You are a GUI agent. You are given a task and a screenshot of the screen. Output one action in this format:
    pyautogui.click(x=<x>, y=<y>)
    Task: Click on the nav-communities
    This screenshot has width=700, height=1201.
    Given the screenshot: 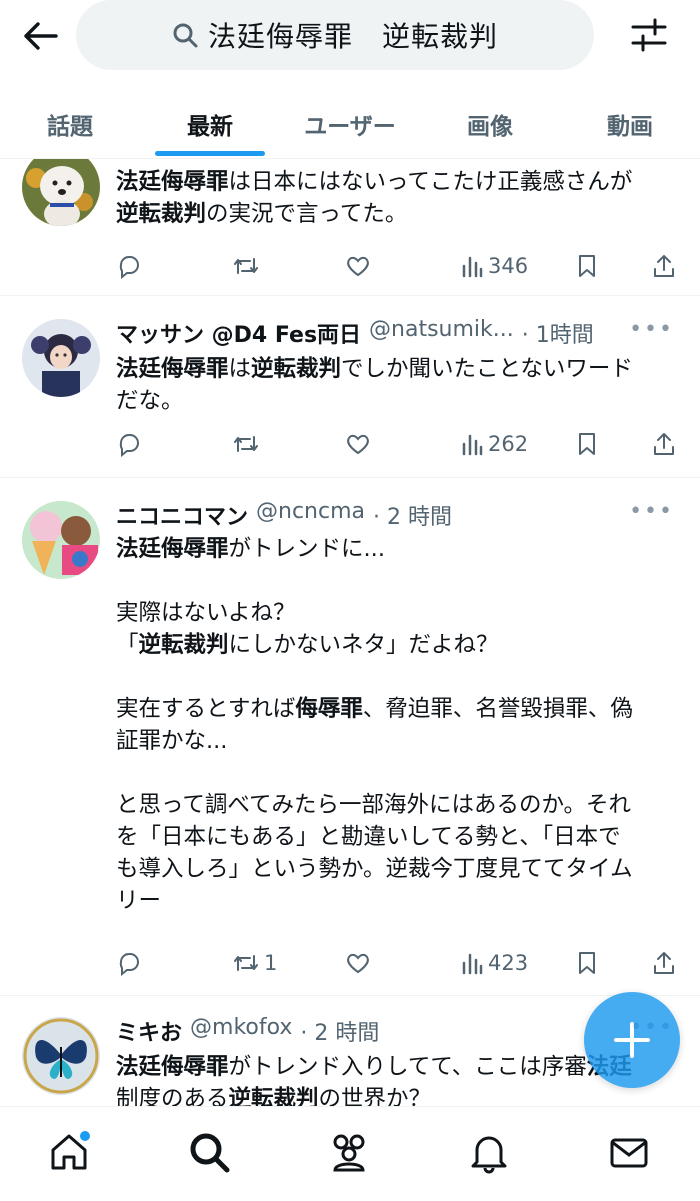 What is the action you would take?
    pyautogui.click(x=349, y=1152)
    